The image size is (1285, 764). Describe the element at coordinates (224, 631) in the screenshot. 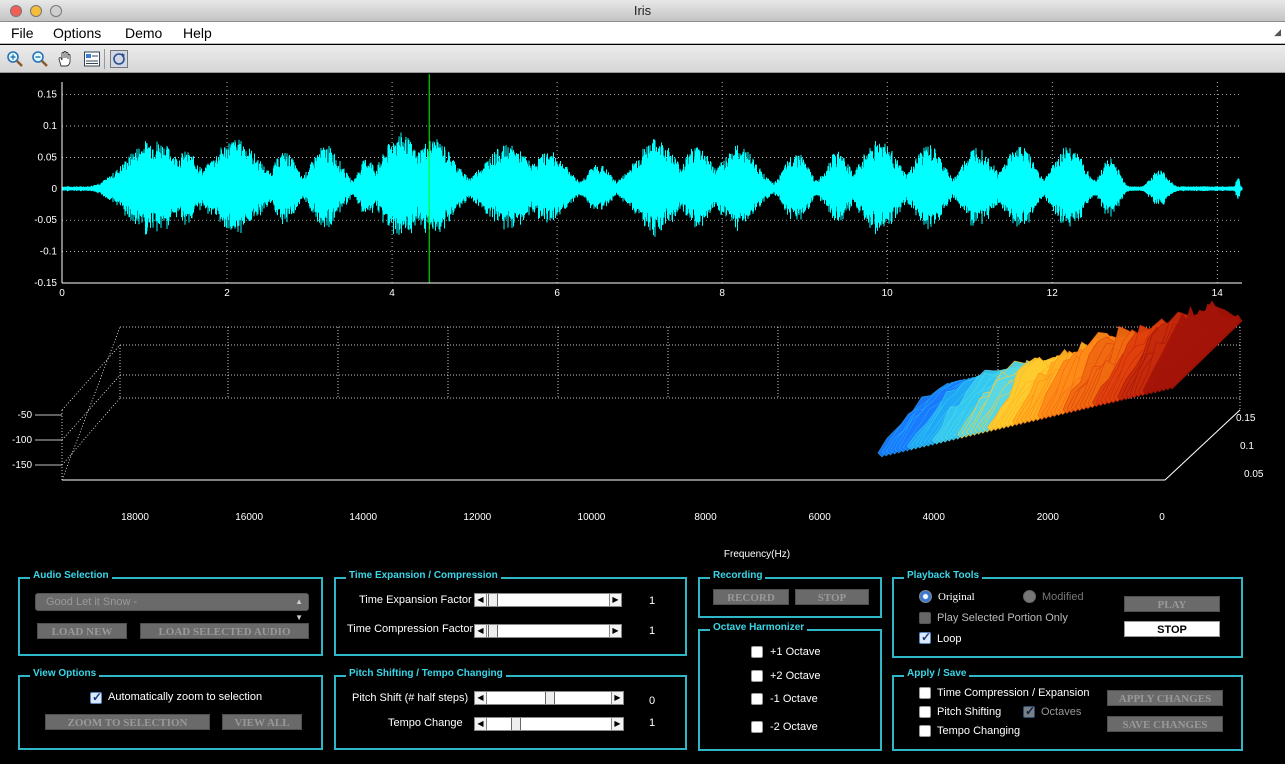

I see `load-selected-audio-button: LOAD SELECTED AUDIO` at that location.